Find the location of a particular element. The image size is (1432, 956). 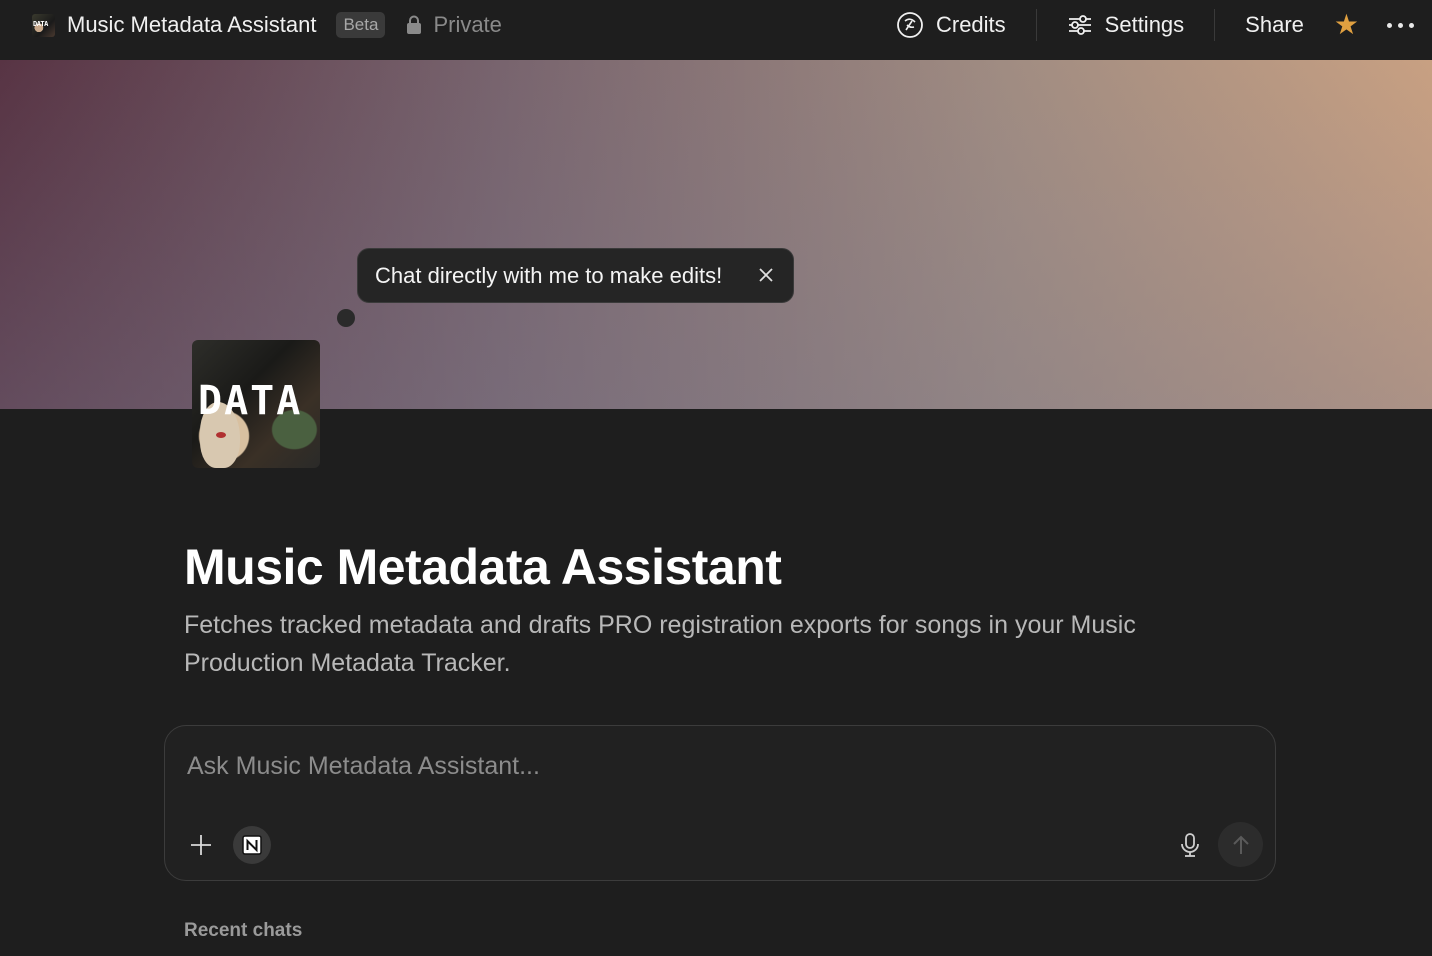

visibility-label: Private is located at coordinates (467, 25).